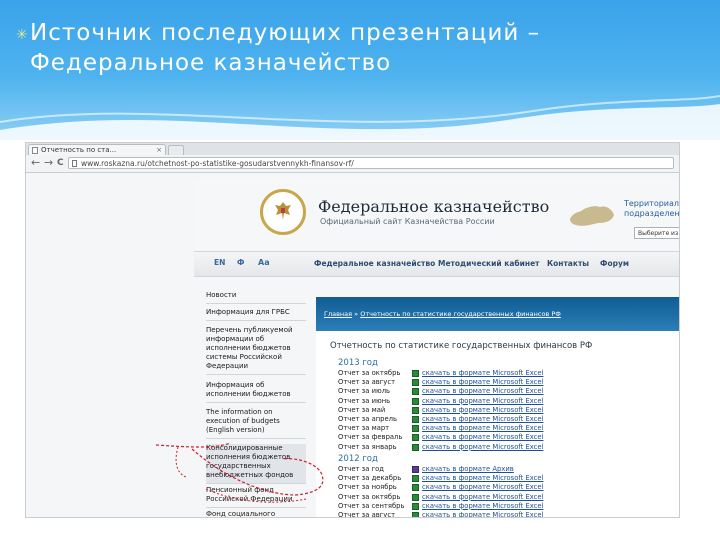  What do you see at coordinates (614, 263) in the screenshot?
I see `nav-forum: Форум` at bounding box center [614, 263].